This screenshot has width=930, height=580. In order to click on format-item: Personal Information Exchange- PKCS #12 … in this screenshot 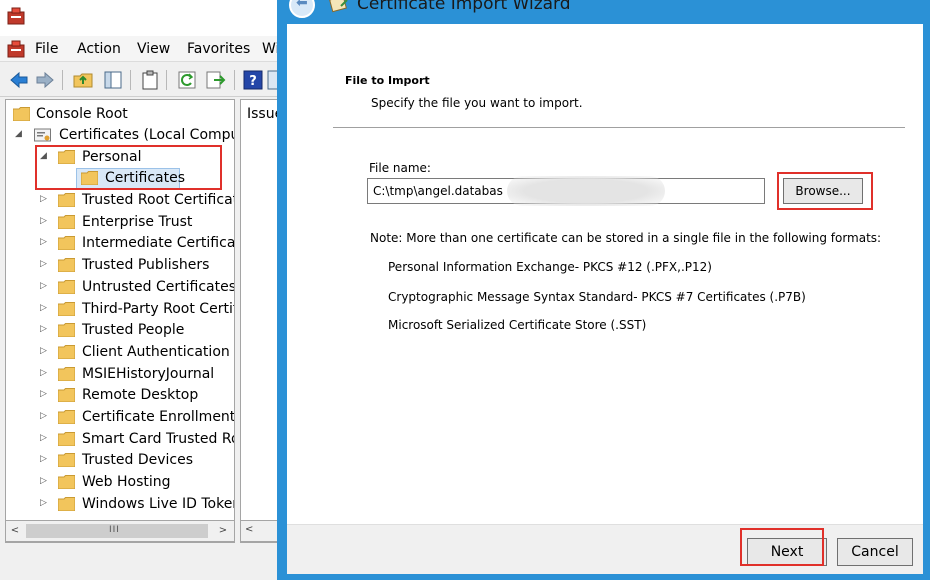, I will do `click(550, 267)`.